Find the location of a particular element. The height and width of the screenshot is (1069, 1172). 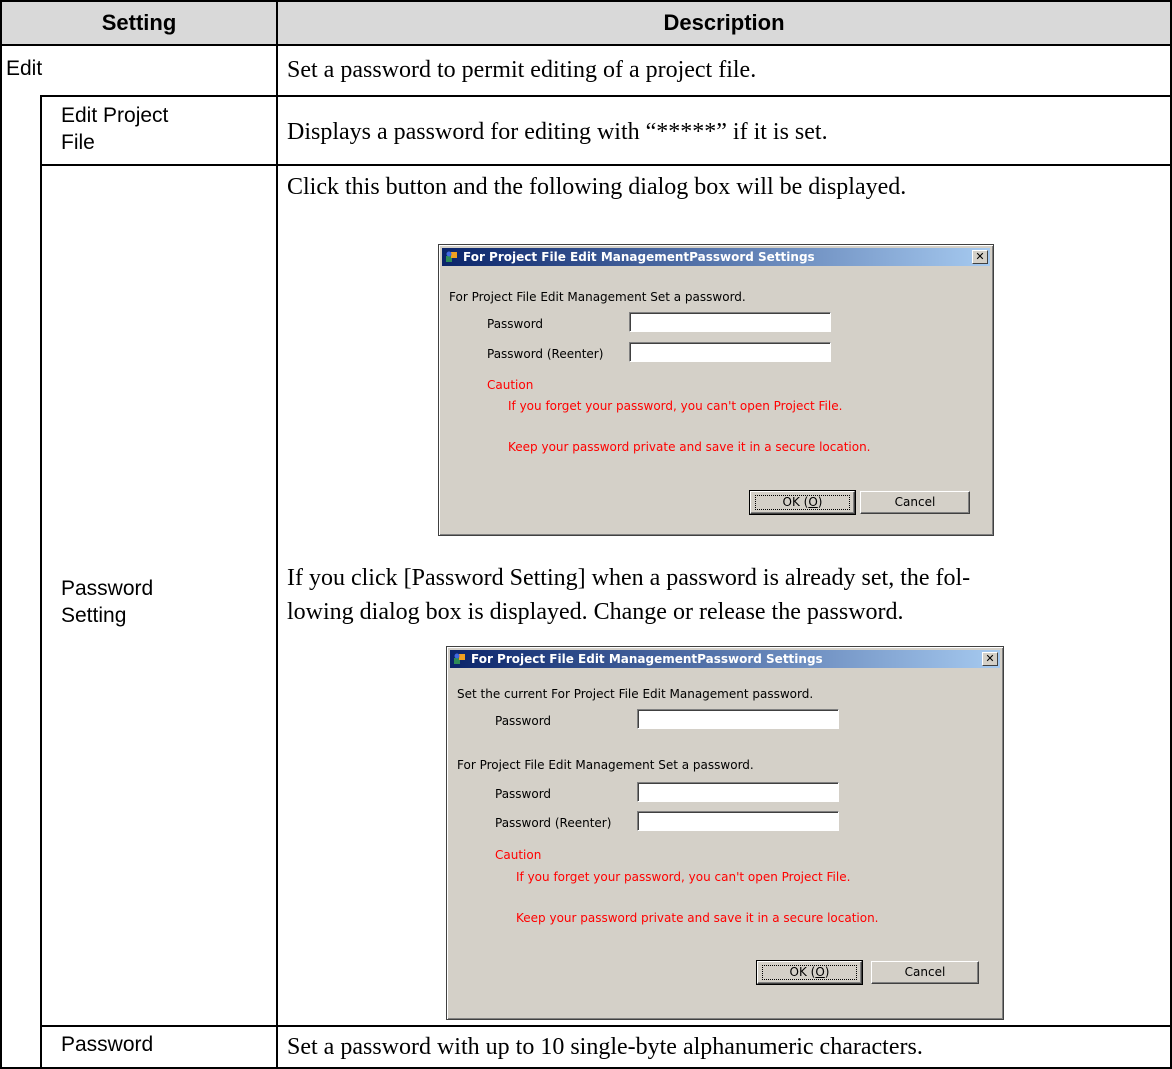

current-password-input is located at coordinates (738, 719).